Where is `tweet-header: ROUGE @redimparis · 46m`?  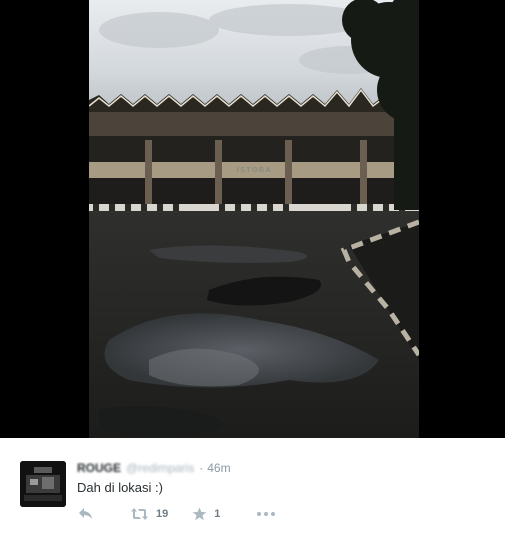 tweet-header: ROUGE @redimparis · 46m is located at coordinates (154, 468).